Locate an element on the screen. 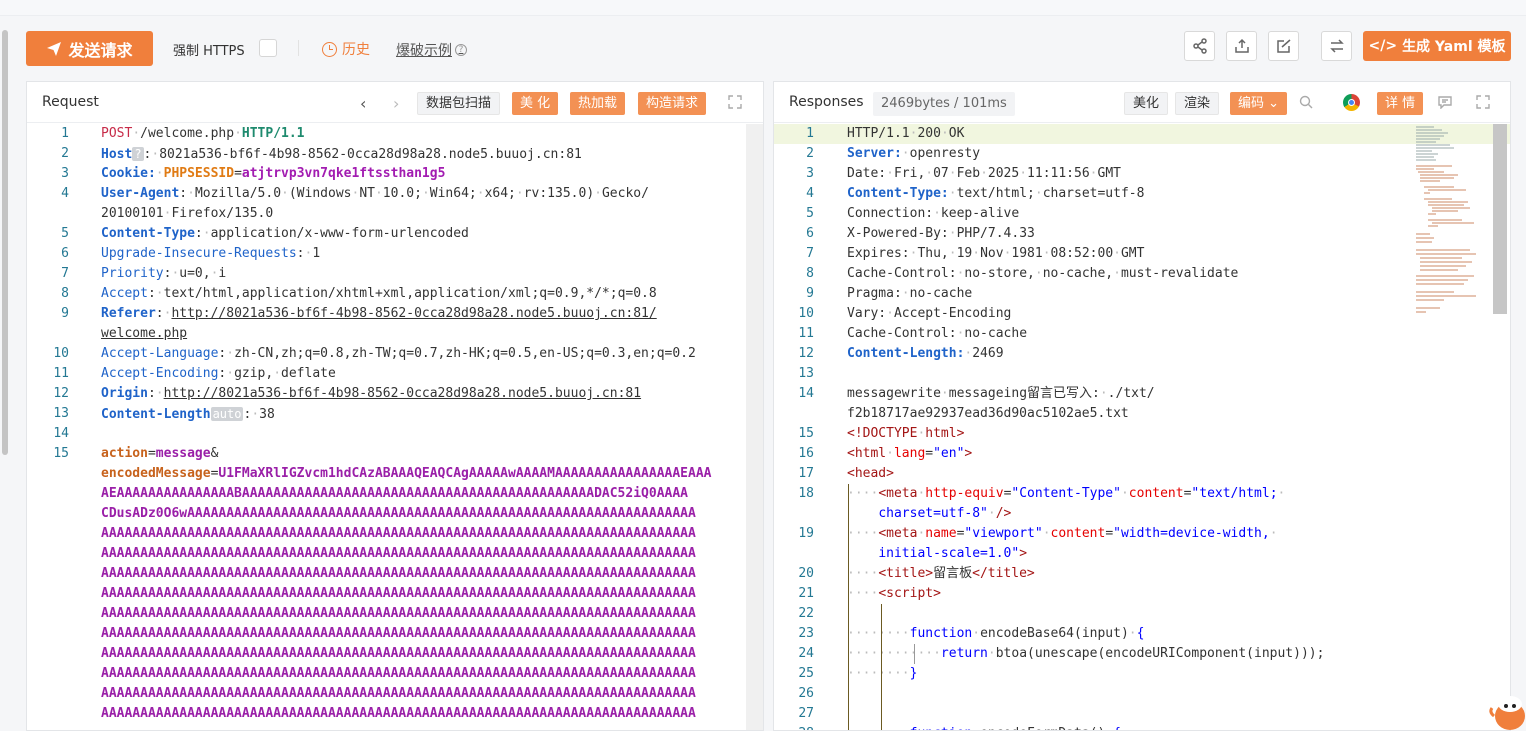  code-line: 2 Server:·openresty is located at coordinates (1142, 154).